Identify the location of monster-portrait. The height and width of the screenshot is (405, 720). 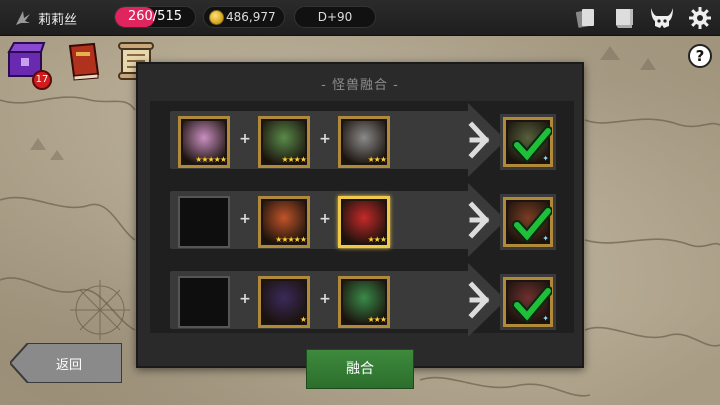
(284, 302).